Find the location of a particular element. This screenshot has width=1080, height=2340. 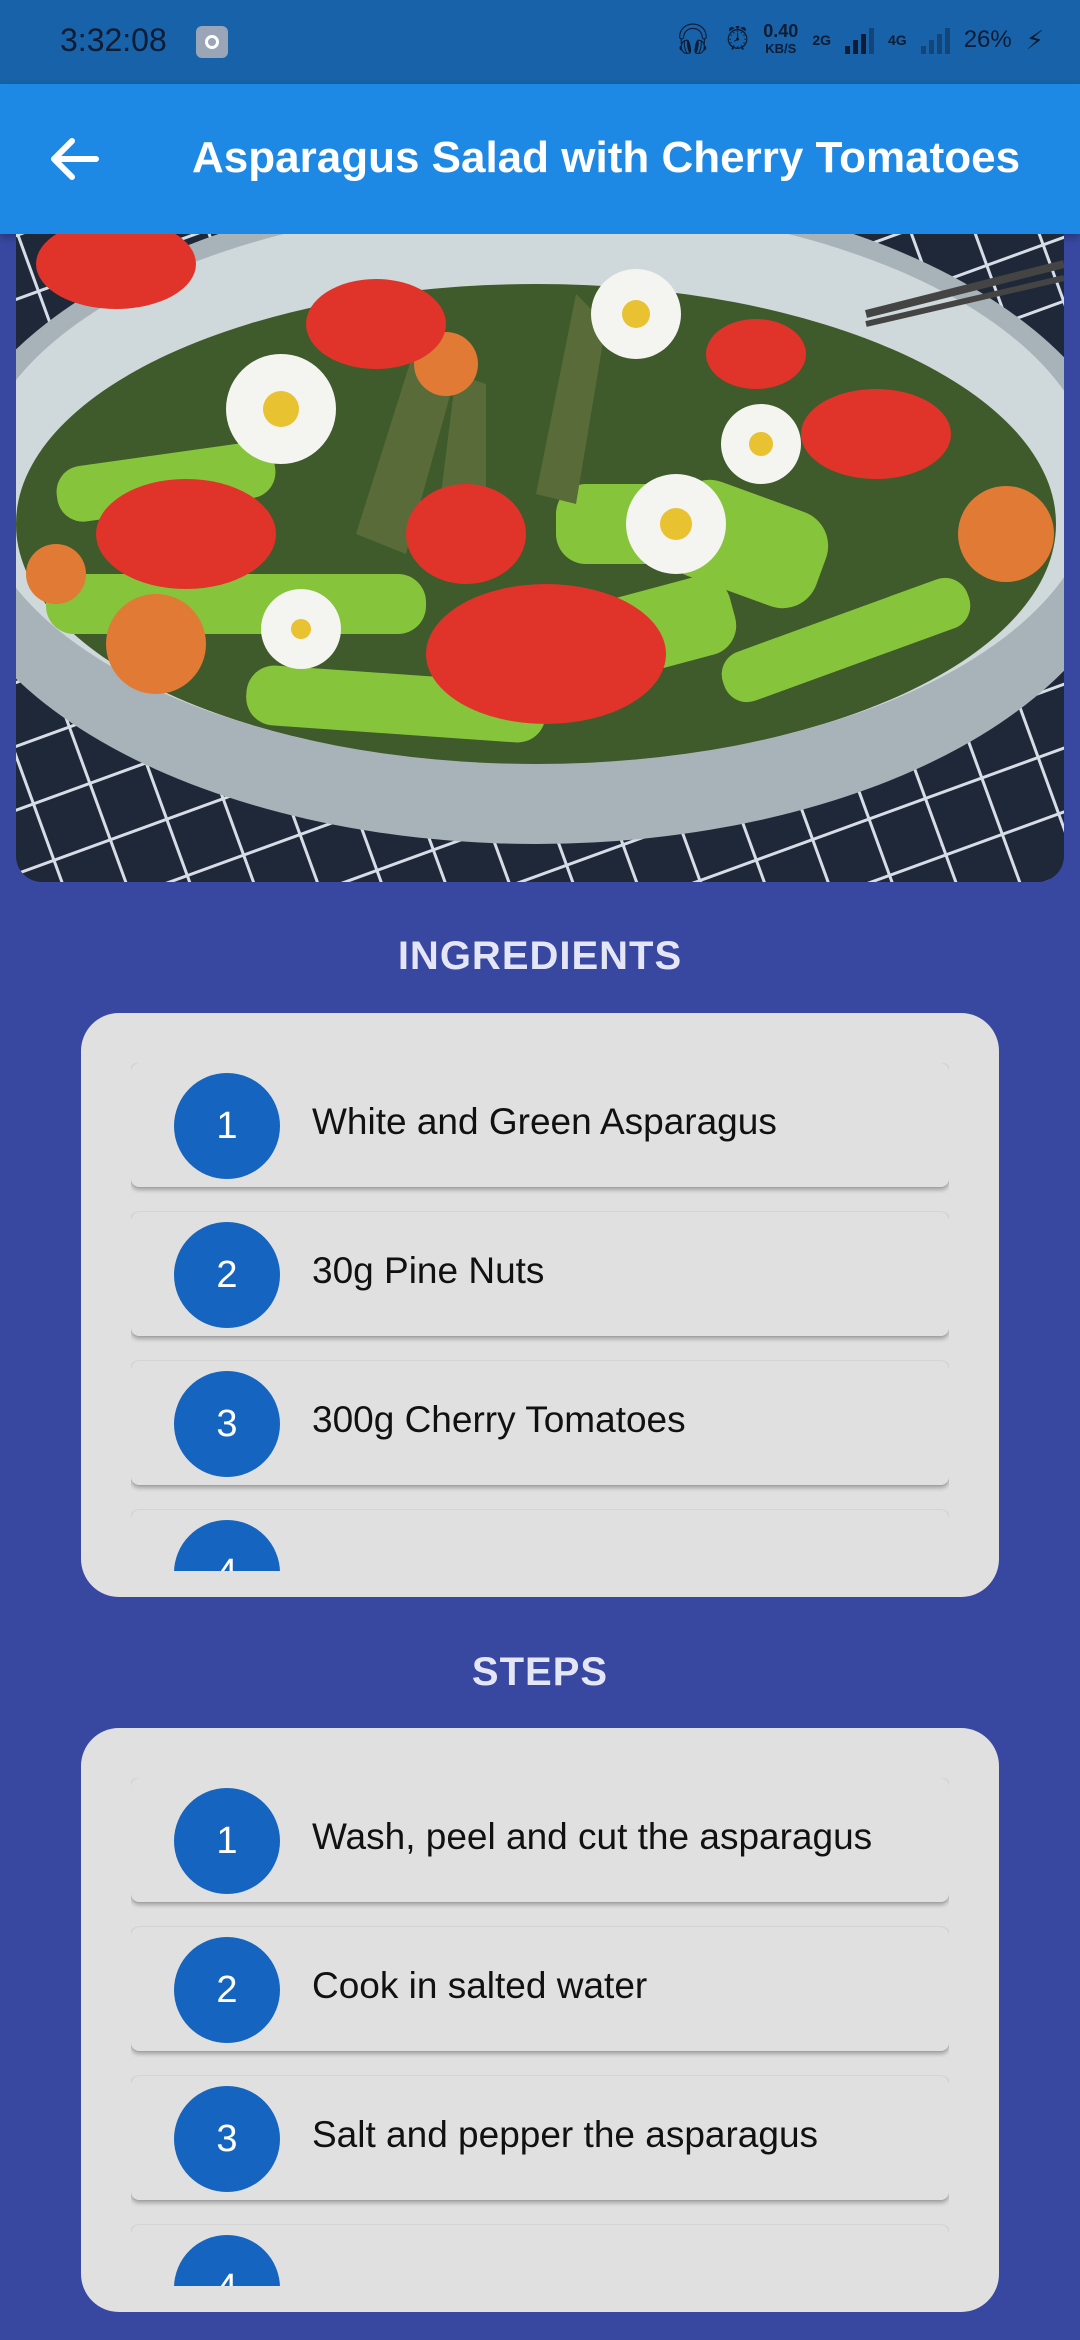

step-item: 1 Wash, peel and cut the asparagus is located at coordinates (540, 1840).